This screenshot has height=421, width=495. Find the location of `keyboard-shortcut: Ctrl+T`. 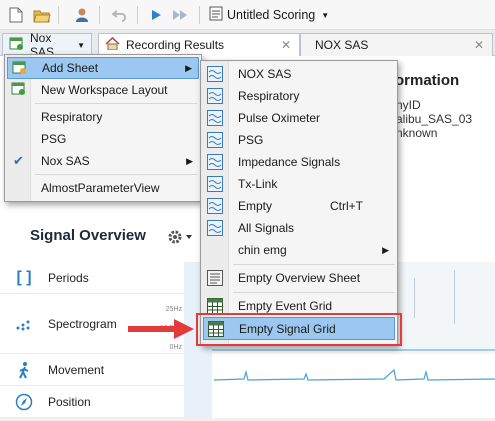

keyboard-shortcut: Ctrl+T is located at coordinates (346, 206).